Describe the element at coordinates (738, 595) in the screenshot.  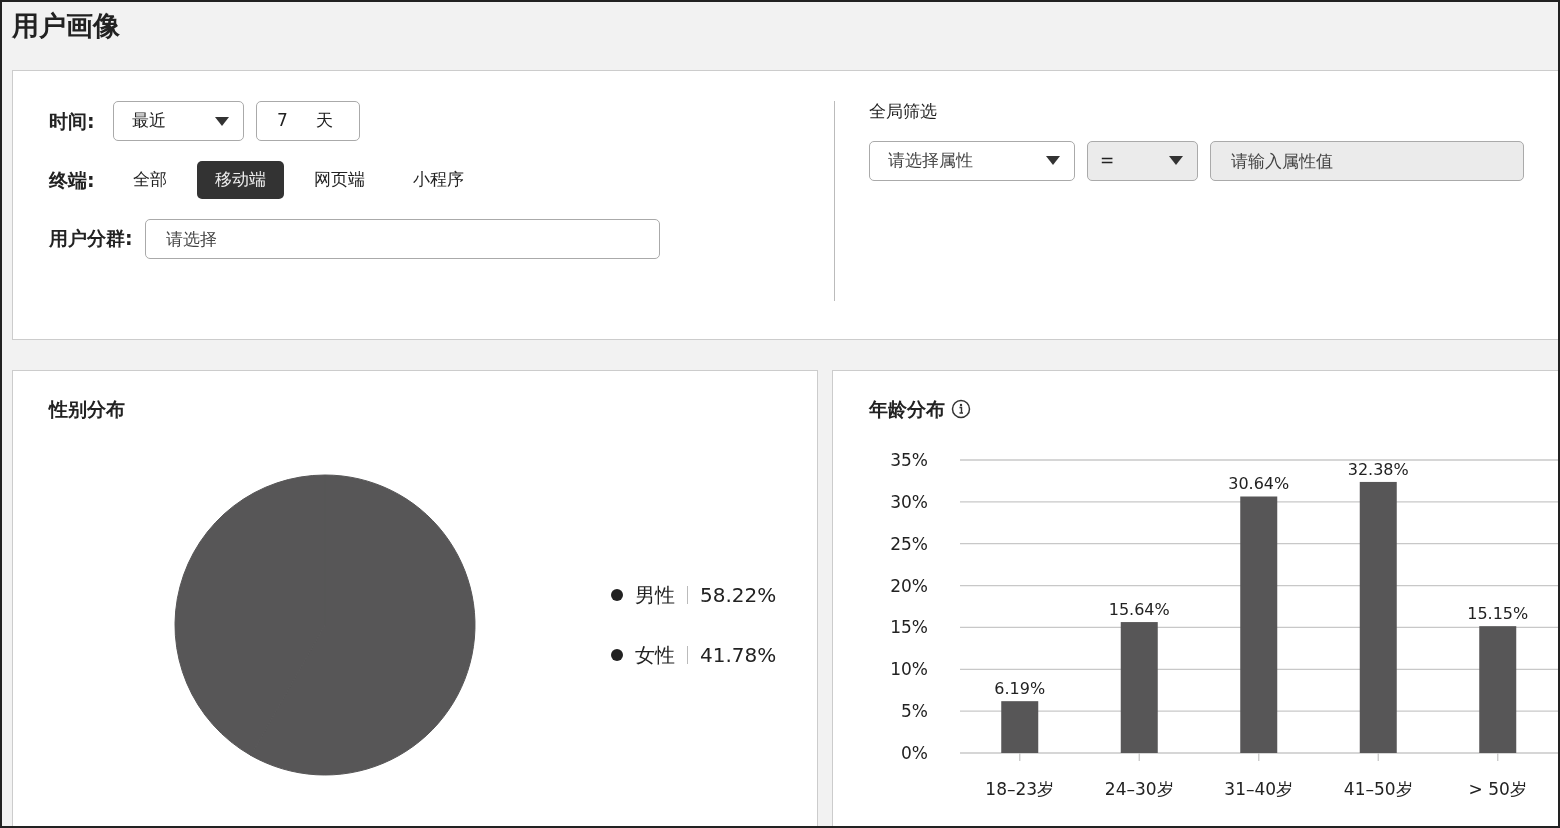
I see `legend-value: 58.22%` at that location.